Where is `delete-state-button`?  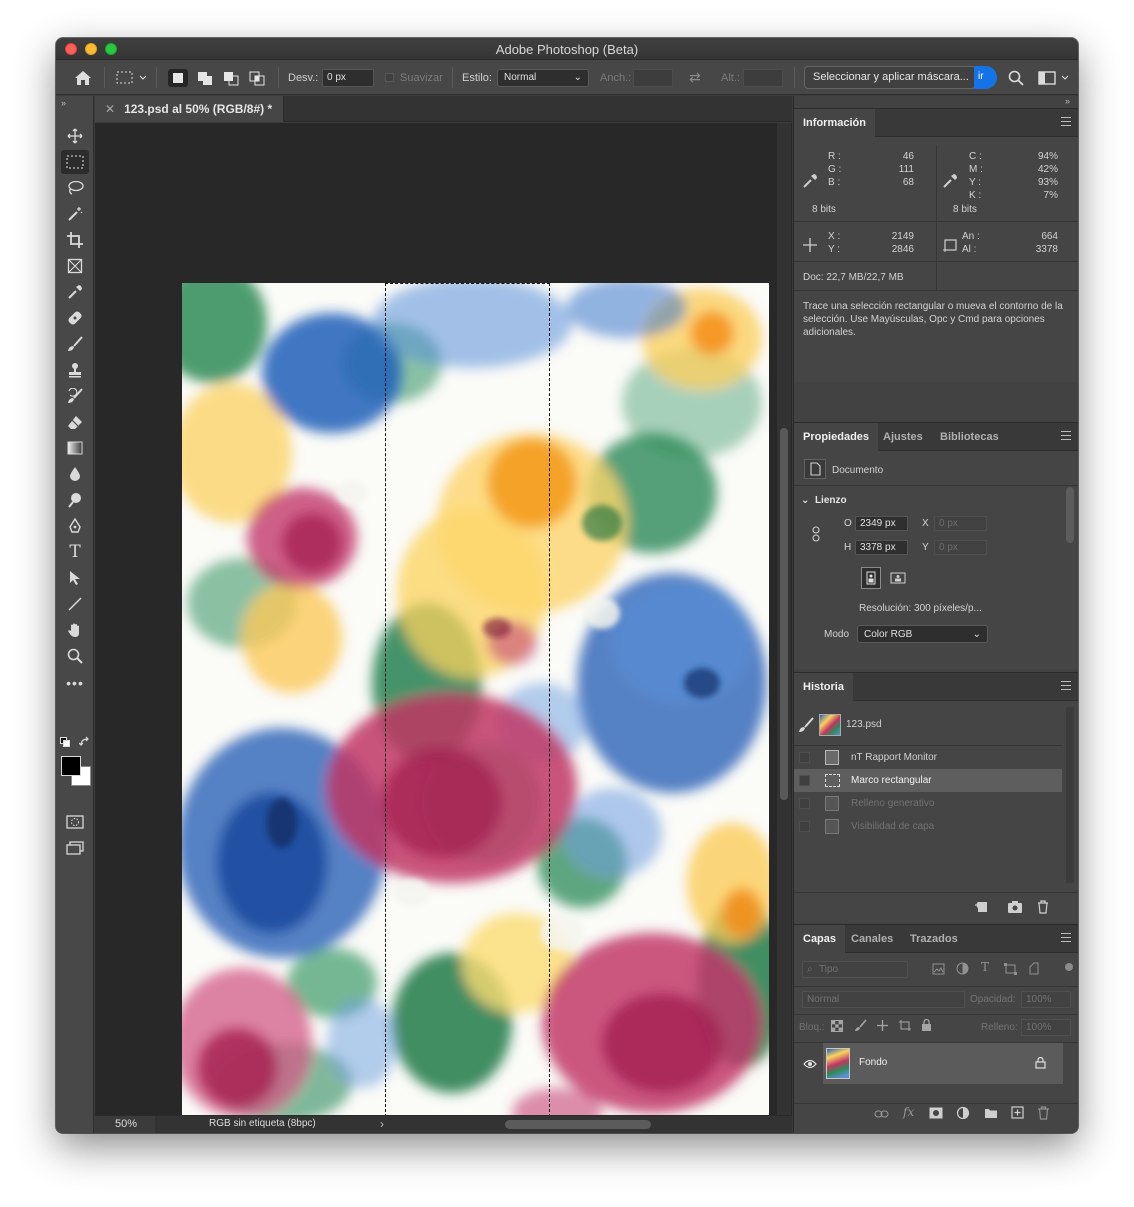 delete-state-button is located at coordinates (1043, 908).